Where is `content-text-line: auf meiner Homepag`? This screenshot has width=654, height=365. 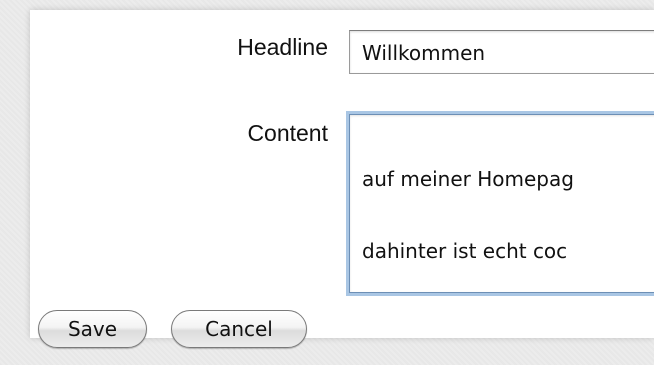 content-text-line: auf meiner Homepag is located at coordinates (468, 179).